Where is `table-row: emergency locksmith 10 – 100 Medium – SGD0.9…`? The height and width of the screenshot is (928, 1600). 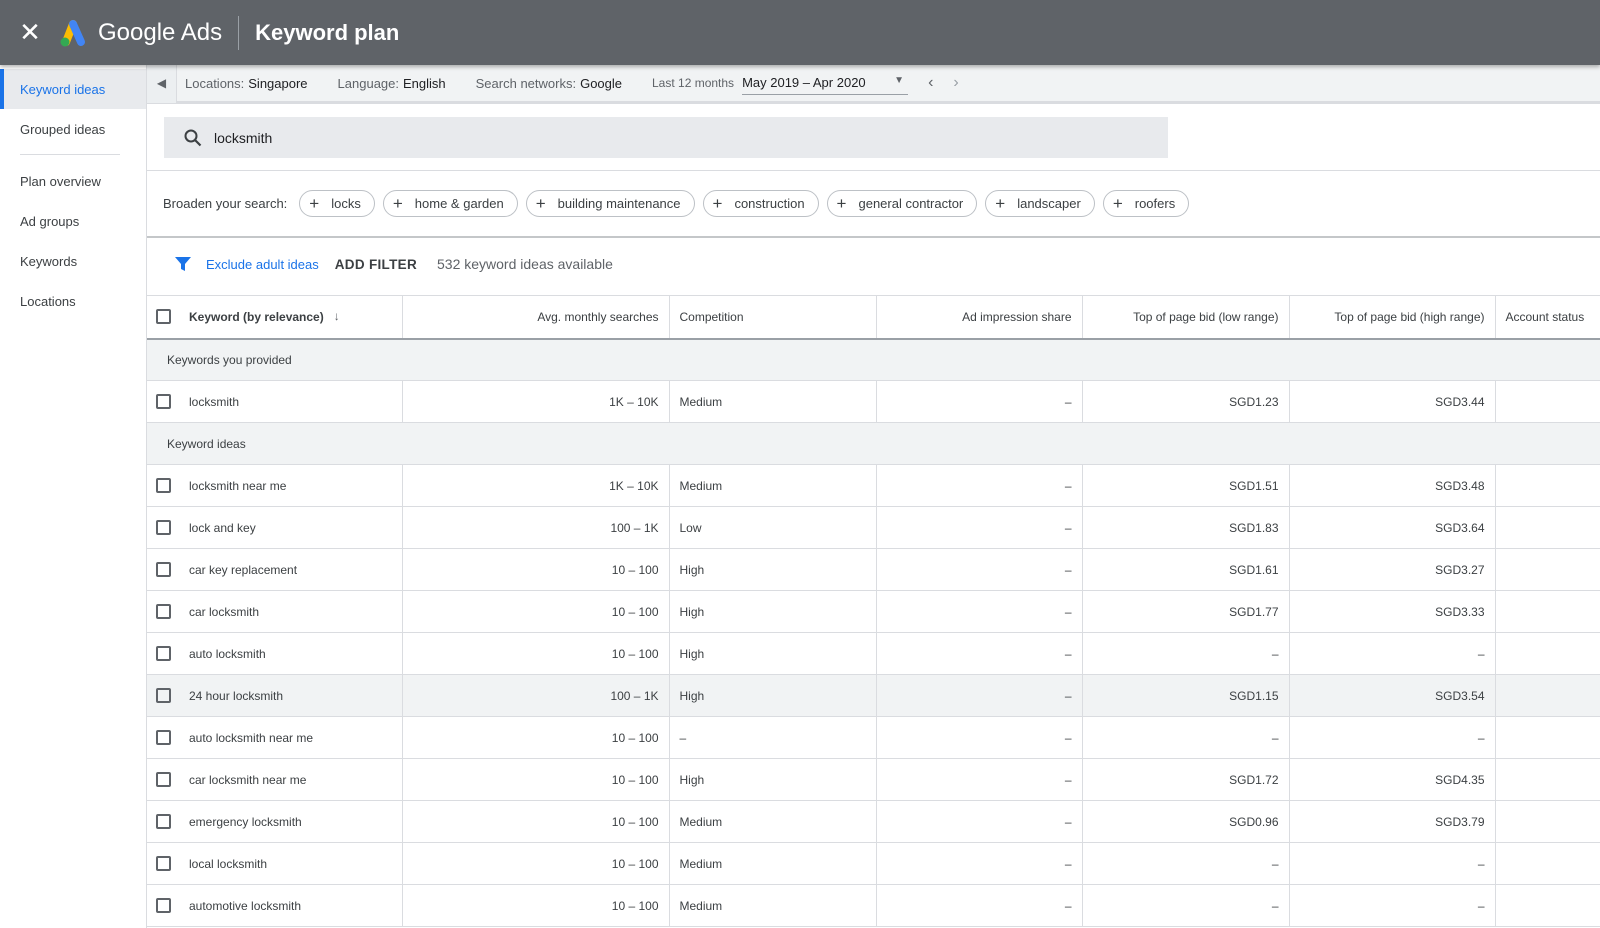
table-row: emergency locksmith 10 – 100 Medium – SGD0.9… is located at coordinates (873, 821).